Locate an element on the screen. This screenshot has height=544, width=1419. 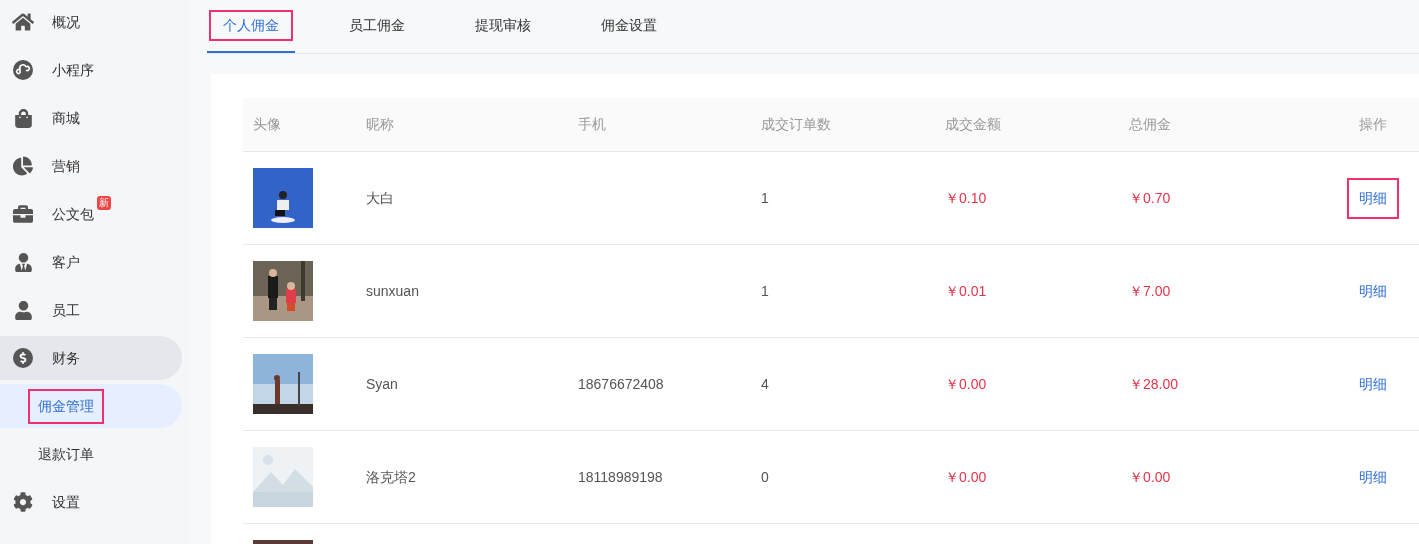
sidebar-label: 概况 is located at coordinates (66, 22).